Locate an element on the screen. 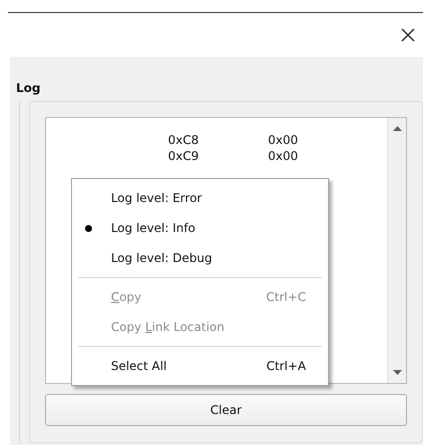 Image resolution: width=423 pixels, height=445 pixels. menu-item-label: Copy Link Location is located at coordinates (168, 327).